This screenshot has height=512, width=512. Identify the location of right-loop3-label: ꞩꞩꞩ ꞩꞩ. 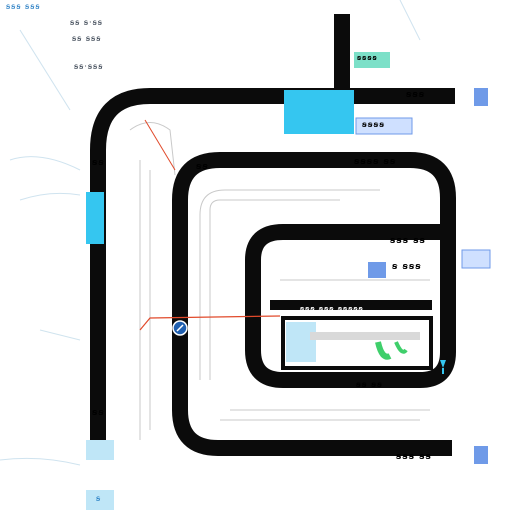
(408, 241).